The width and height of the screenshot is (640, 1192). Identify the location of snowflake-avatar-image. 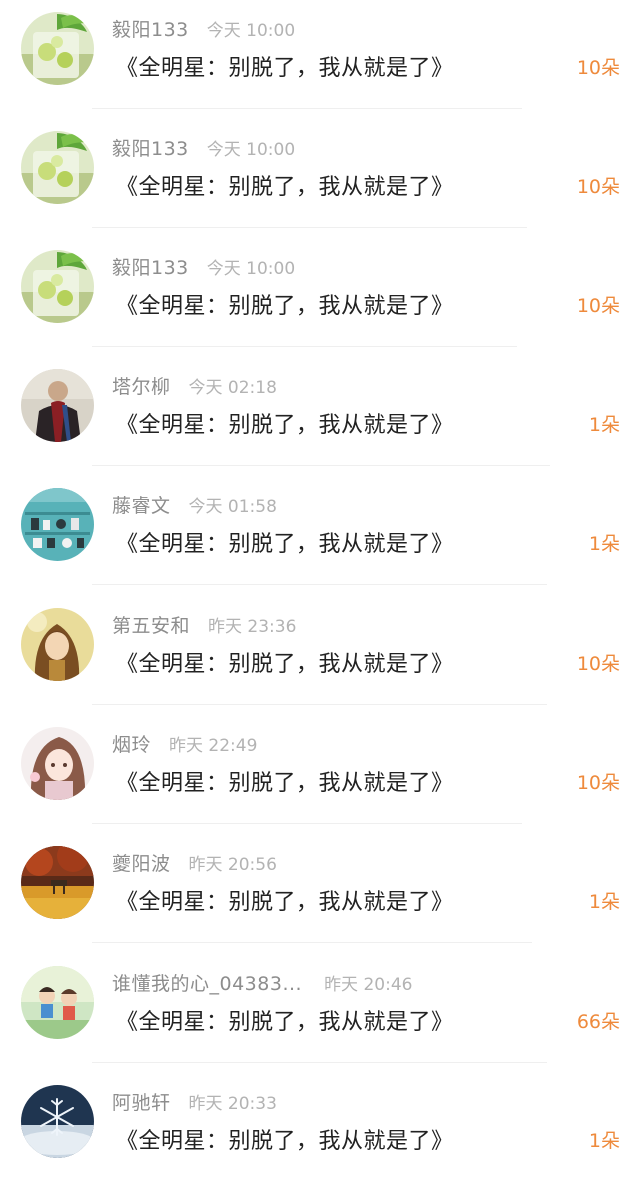
(57, 1121).